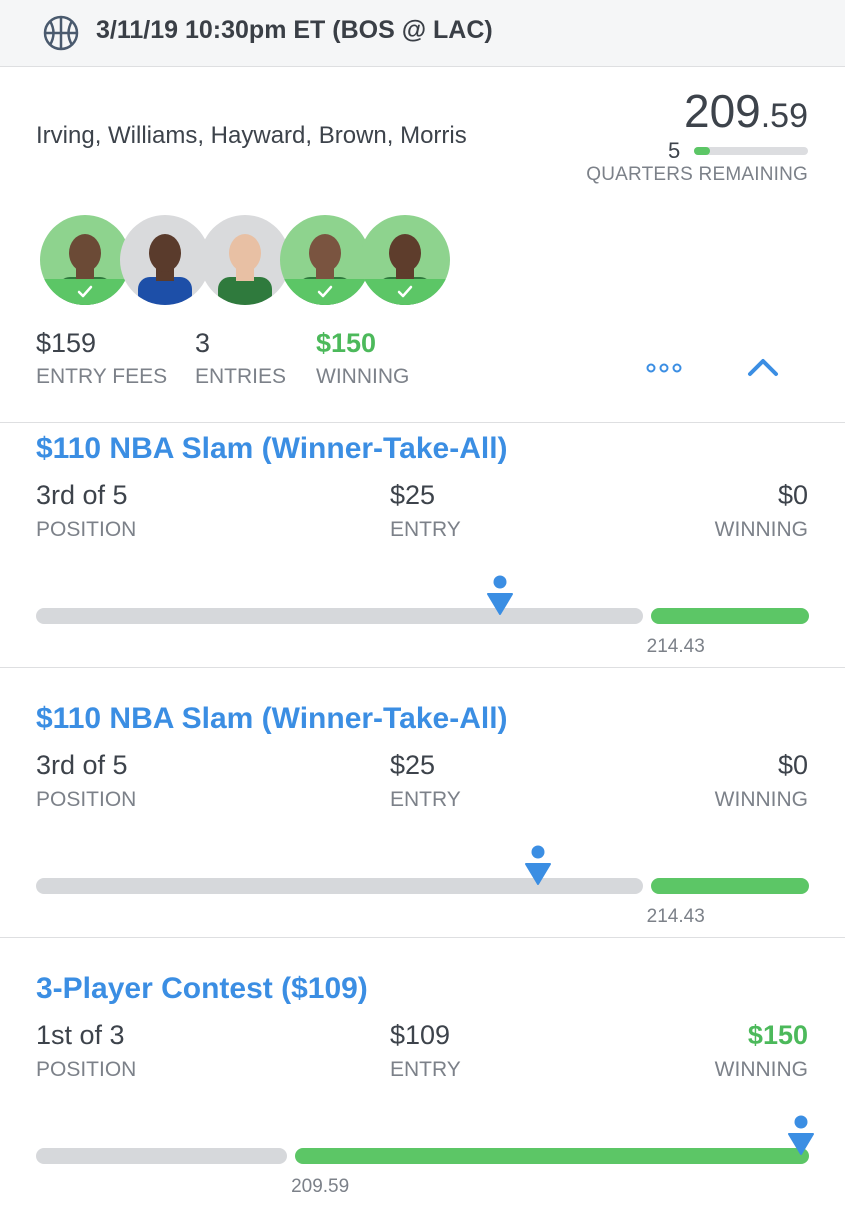 The height and width of the screenshot is (1232, 845). I want to click on basketball-icon, so click(61, 33).